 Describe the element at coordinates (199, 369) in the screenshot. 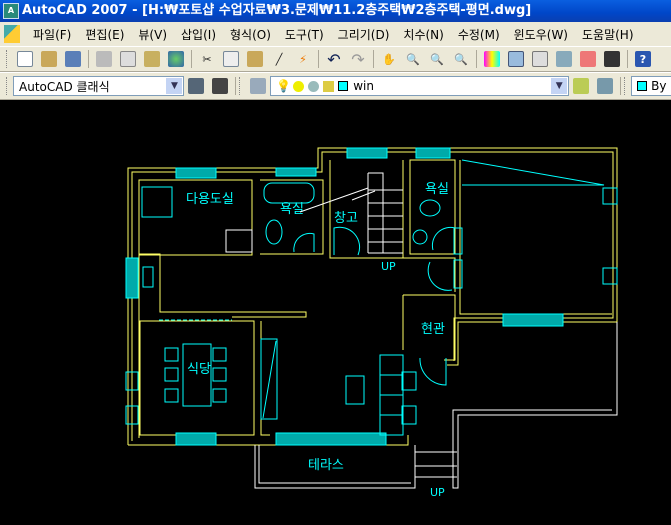

I see `room-label-dining: 식당` at that location.